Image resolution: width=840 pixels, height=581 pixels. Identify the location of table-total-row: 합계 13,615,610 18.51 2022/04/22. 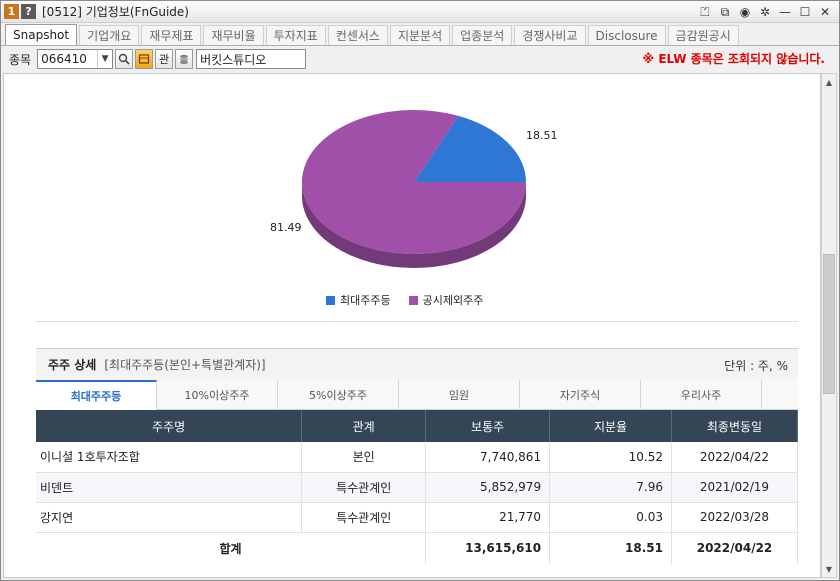
(417, 547).